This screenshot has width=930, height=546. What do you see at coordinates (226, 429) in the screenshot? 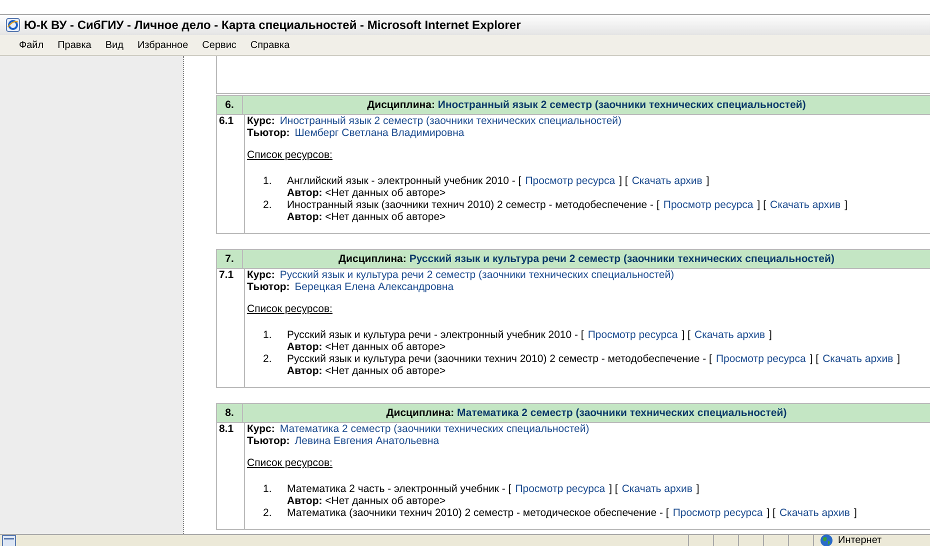
I see `course-number: 8.1` at bounding box center [226, 429].